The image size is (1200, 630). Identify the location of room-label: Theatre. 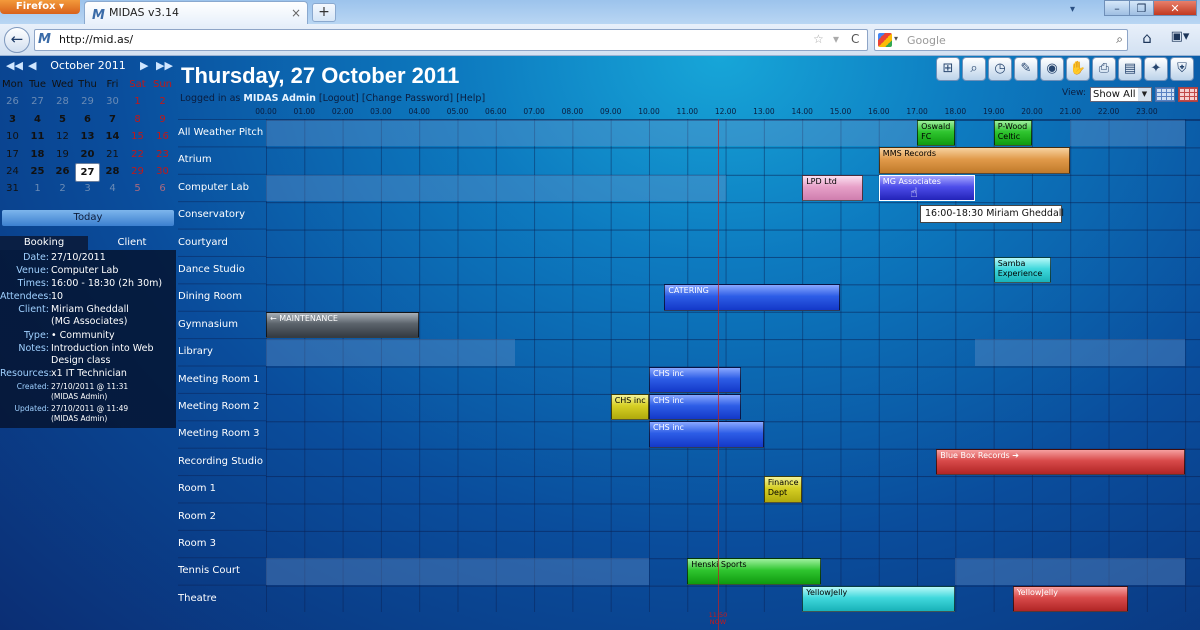
(197, 598).